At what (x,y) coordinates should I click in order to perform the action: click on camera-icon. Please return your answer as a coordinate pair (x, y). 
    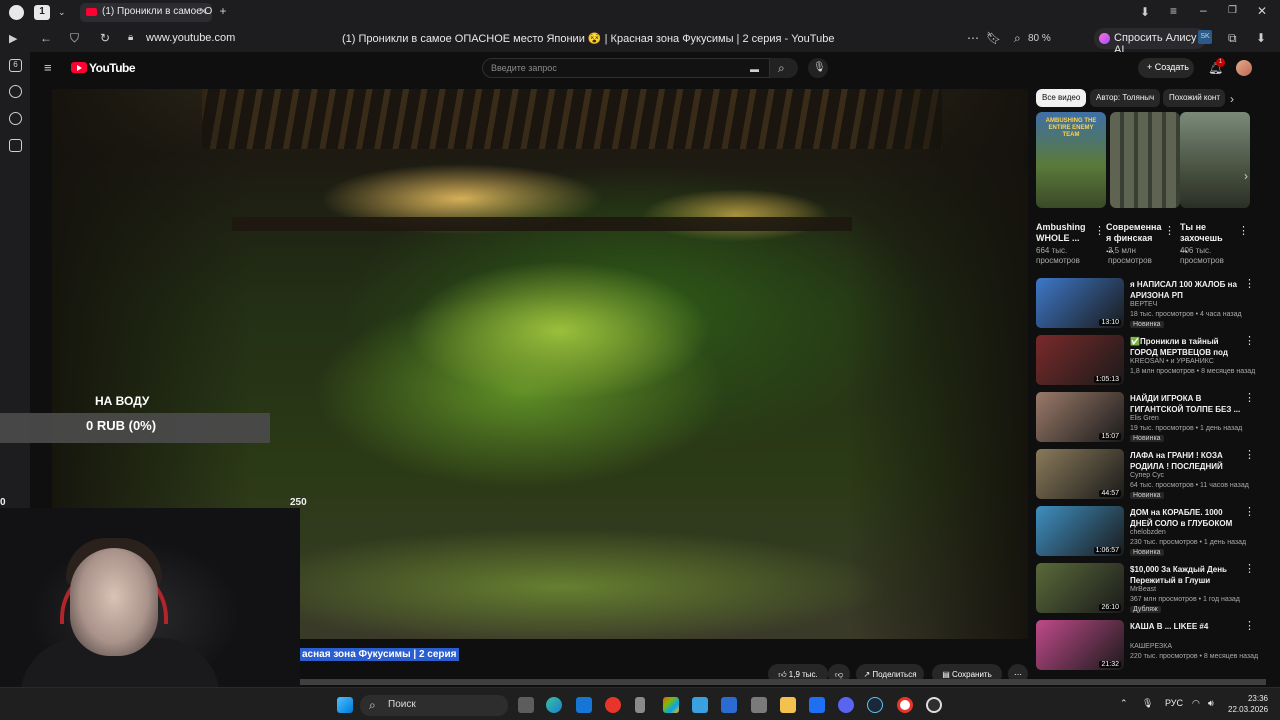
    Looking at the image, I should click on (15, 91).